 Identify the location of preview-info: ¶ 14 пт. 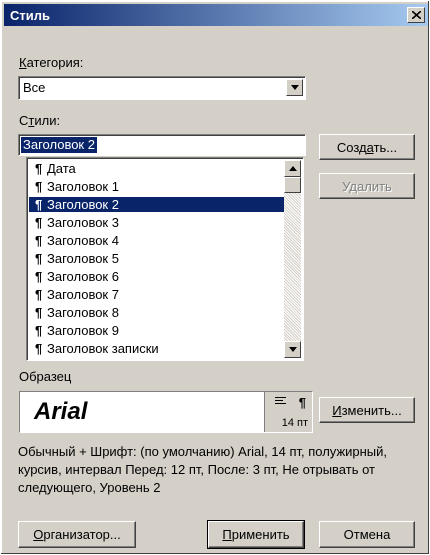
(288, 412).